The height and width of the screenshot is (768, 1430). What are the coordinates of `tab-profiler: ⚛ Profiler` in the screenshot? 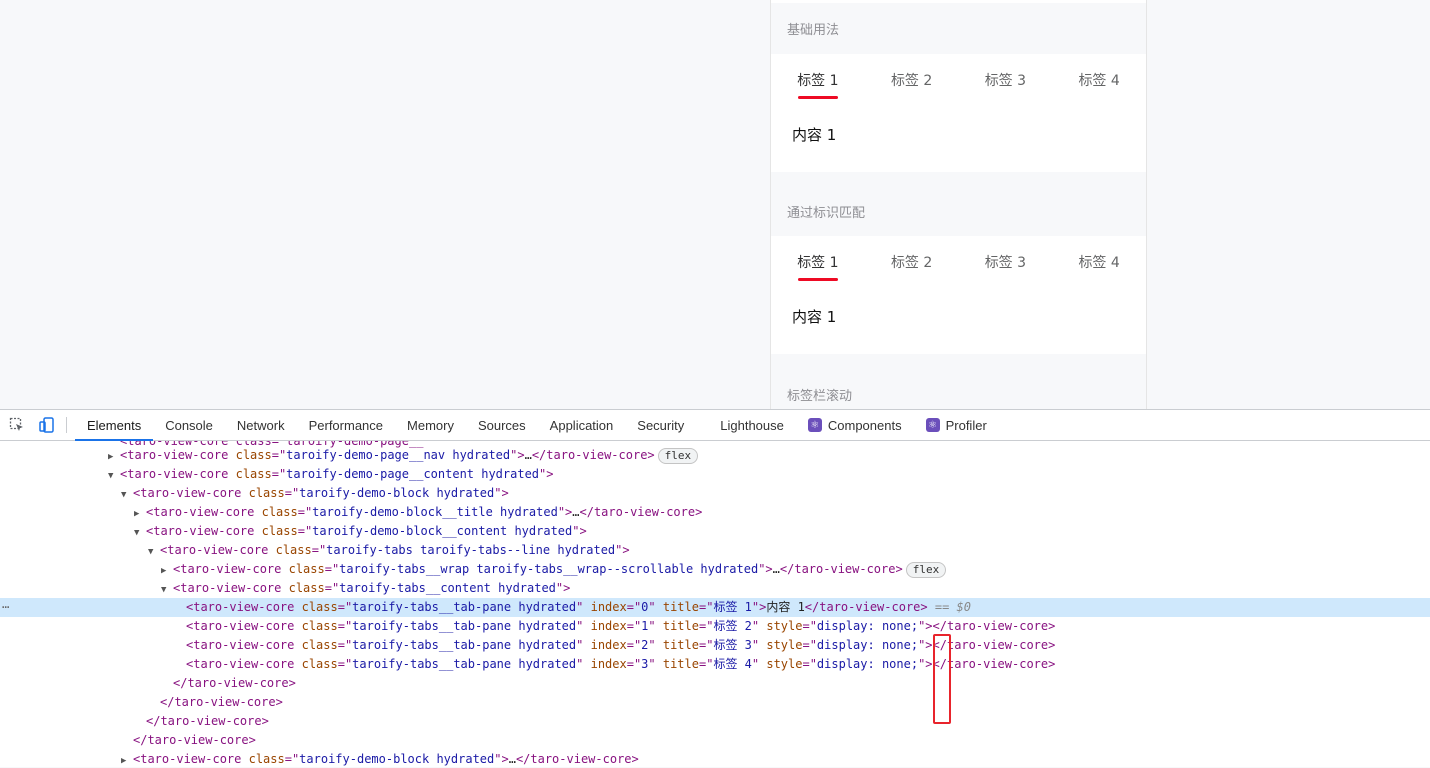 It's located at (956, 425).